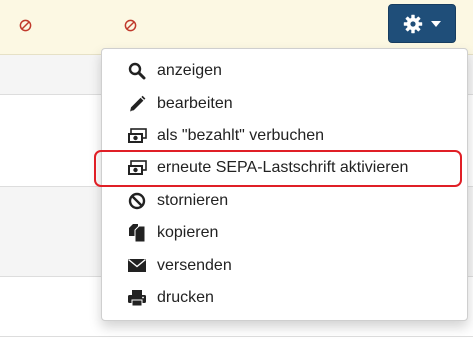 Image resolution: width=473 pixels, height=340 pixels. Describe the element at coordinates (193, 200) in the screenshot. I see `menu-item-label: stornieren` at that location.